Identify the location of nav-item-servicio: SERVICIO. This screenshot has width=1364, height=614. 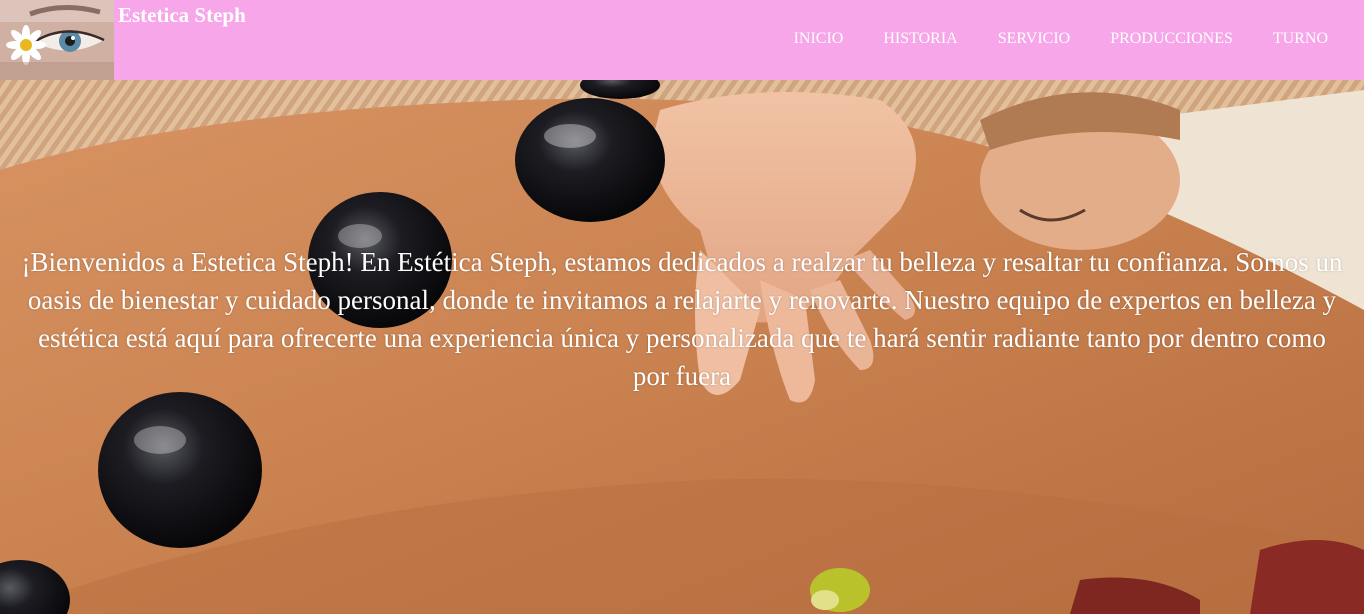
(1034, 39).